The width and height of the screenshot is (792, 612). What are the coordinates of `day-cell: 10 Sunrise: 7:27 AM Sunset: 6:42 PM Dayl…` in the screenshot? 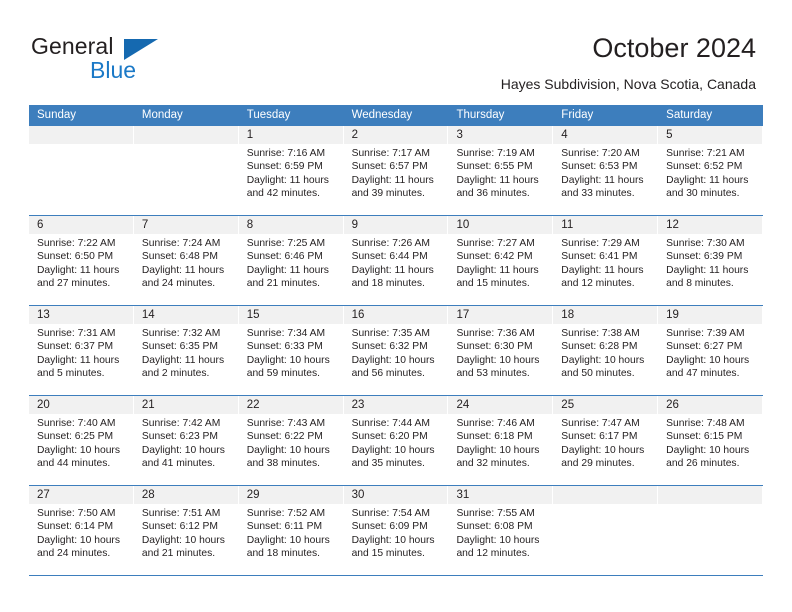 It's located at (501, 260).